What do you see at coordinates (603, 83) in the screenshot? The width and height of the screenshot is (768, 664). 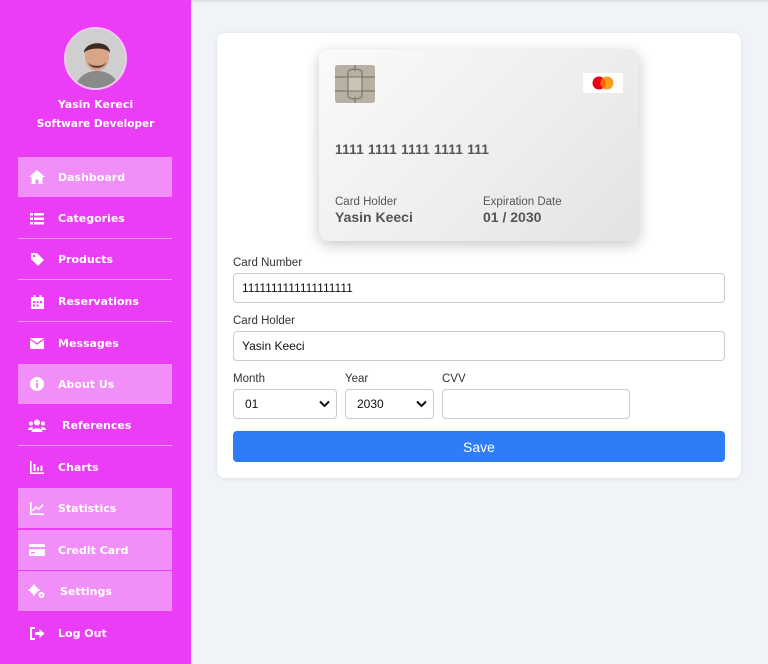 I see `mastercard-logo-icon` at bounding box center [603, 83].